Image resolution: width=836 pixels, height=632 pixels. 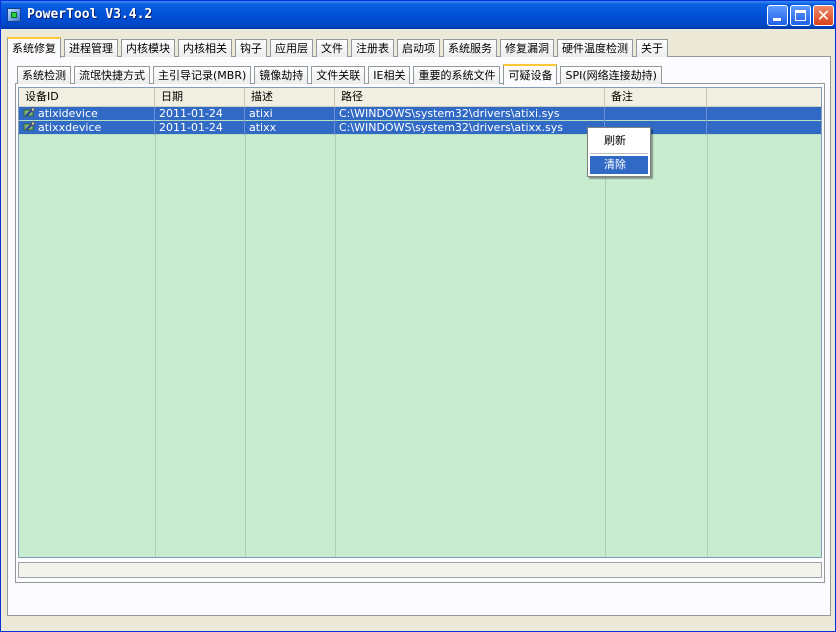 I want to click on cell-device-id: atixidevice, so click(x=87, y=114).